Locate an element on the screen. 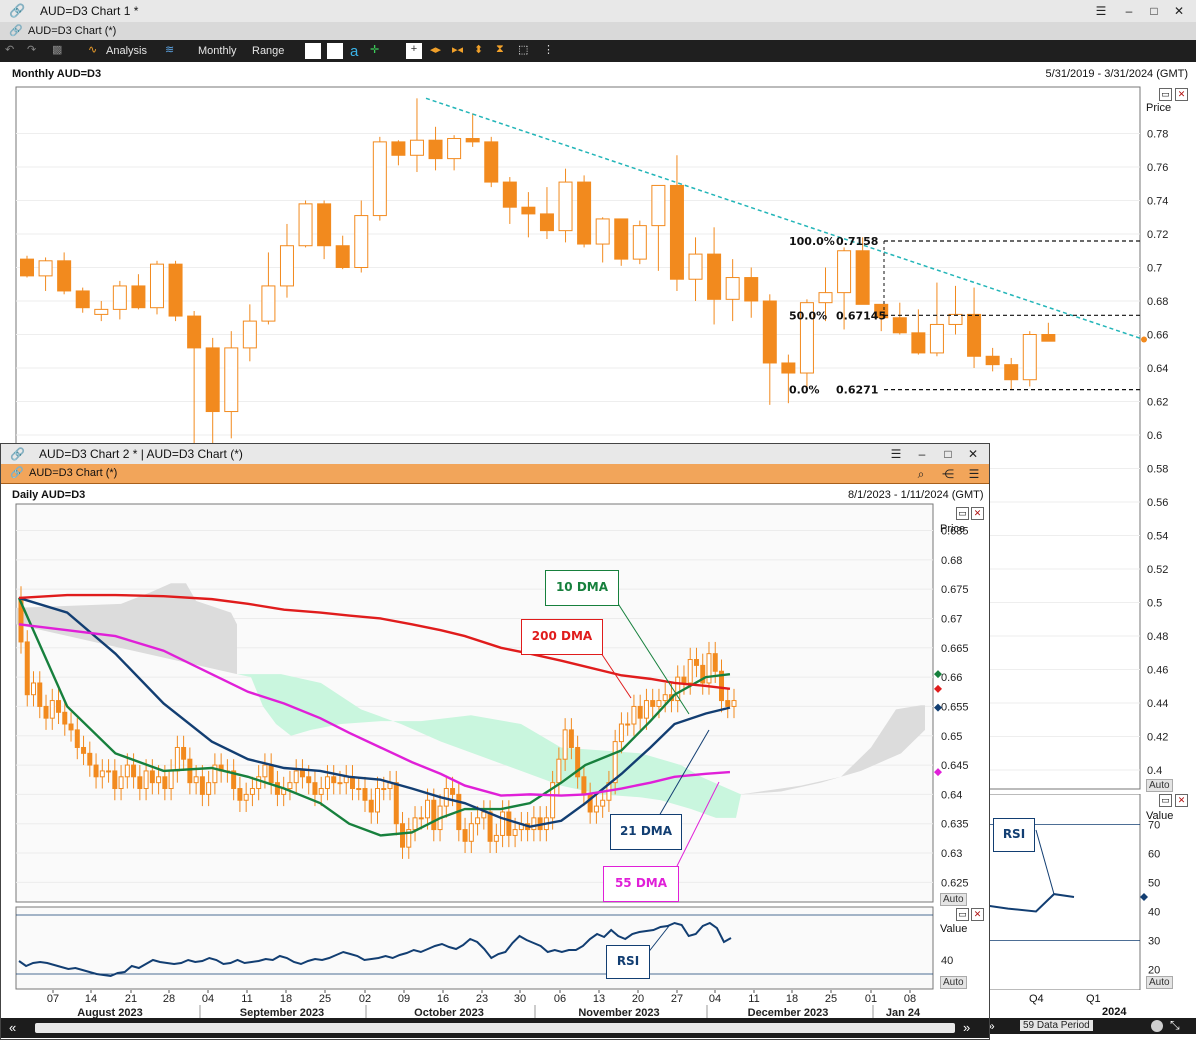 The image size is (1196, 1040). fib-level-pct: 100.0% is located at coordinates (812, 241).